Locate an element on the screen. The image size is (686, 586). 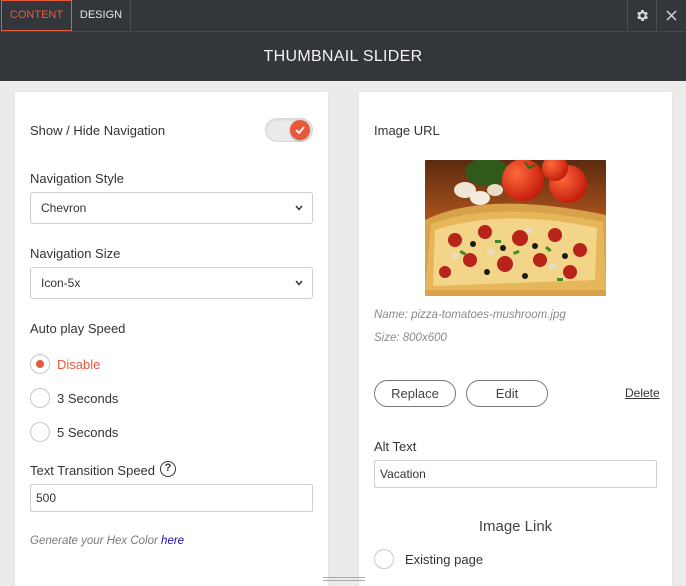
radio-5-seconds: 5 Seconds is located at coordinates (74, 432).